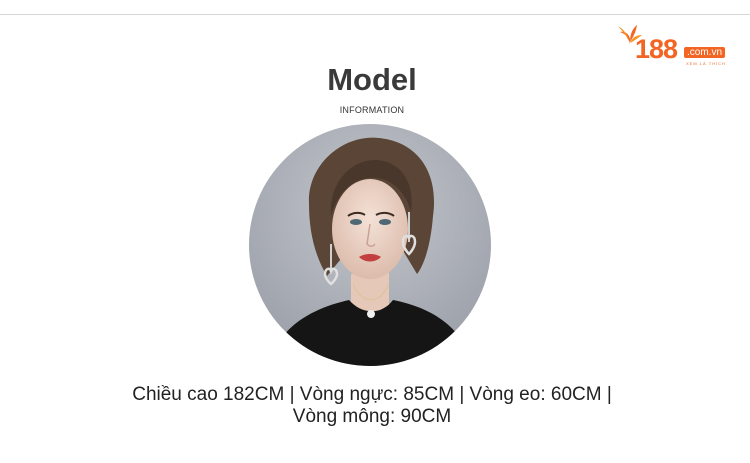 The width and height of the screenshot is (750, 463). What do you see at coordinates (372, 110) in the screenshot?
I see `page-subtitle: INFORMATION` at bounding box center [372, 110].